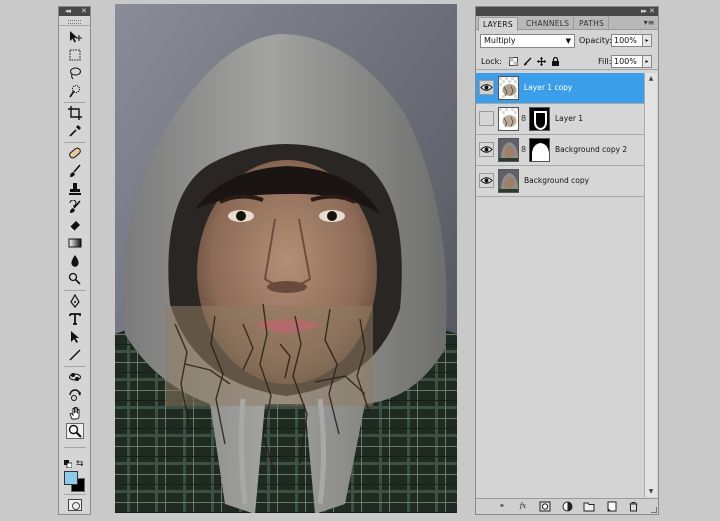  What do you see at coordinates (592, 23) in the screenshot?
I see `tab-paths: PATHS` at bounding box center [592, 23].